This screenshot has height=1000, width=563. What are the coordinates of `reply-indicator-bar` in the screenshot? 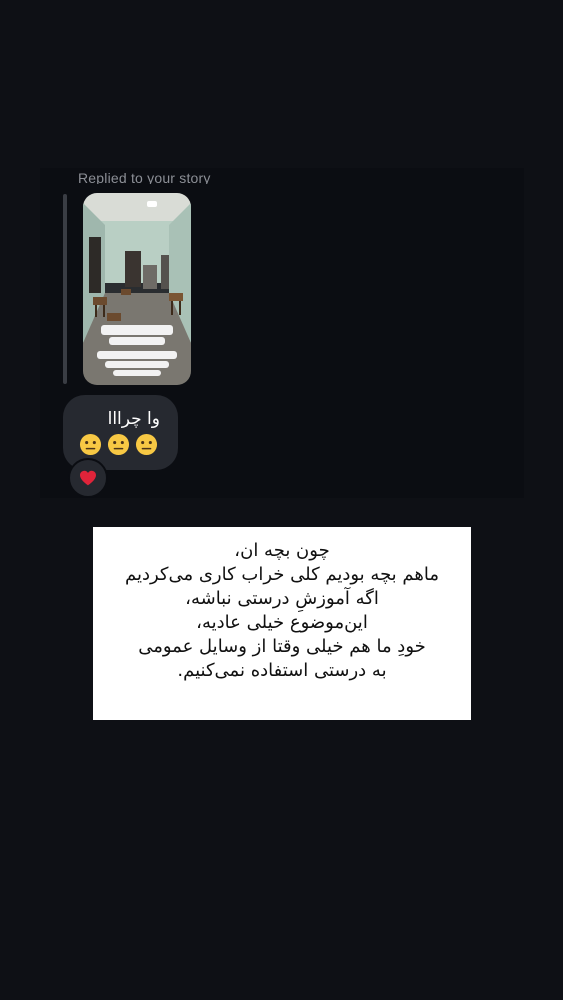 It's located at (65, 289).